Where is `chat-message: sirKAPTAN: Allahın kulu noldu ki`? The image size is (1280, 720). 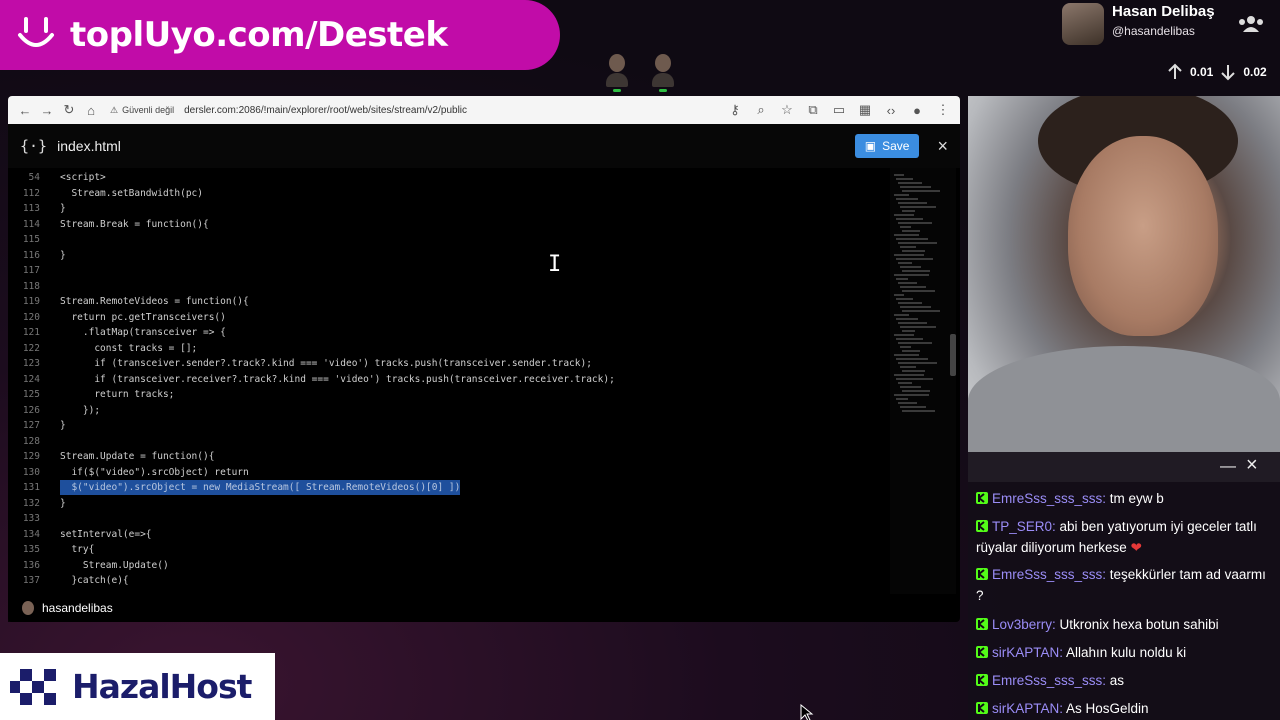 chat-message: sirKAPTAN: Allahın kulu noldu ki is located at coordinates (1124, 652).